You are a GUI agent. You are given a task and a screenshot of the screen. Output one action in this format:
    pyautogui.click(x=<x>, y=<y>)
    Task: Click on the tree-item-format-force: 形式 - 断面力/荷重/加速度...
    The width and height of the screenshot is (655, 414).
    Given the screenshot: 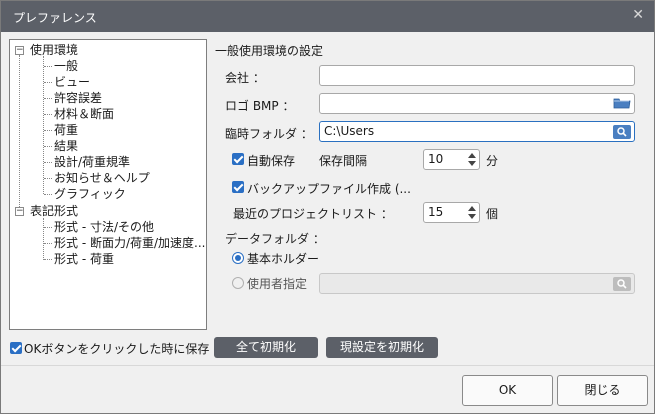 What is the action you would take?
    pyautogui.click(x=130, y=243)
    